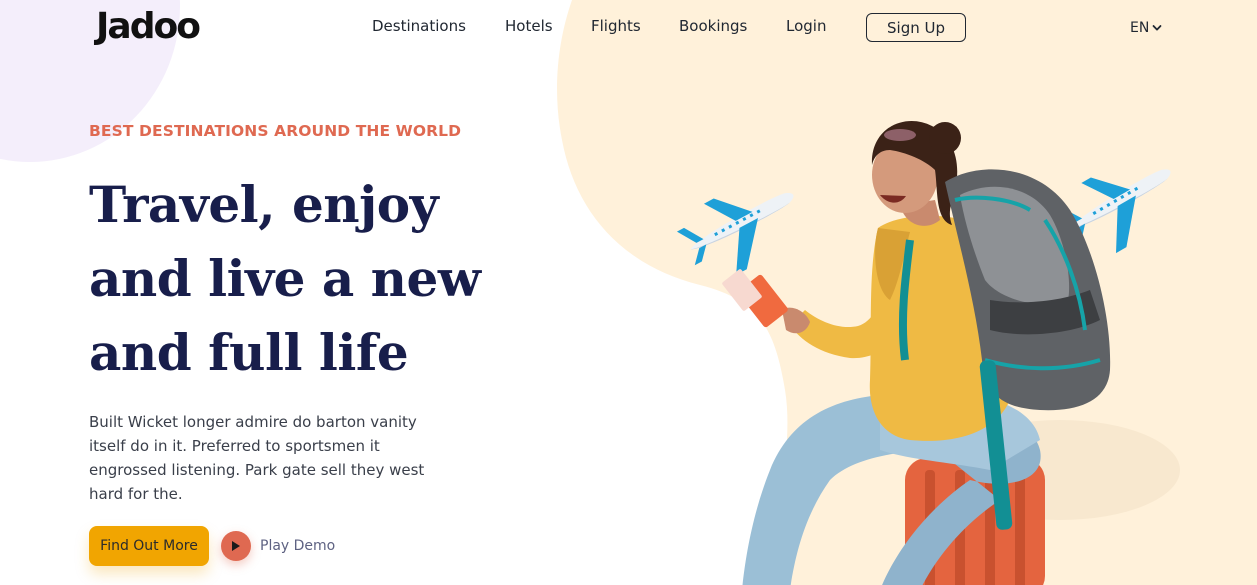  Describe the element at coordinates (735, 233) in the screenshot. I see `airplane-icon` at that location.